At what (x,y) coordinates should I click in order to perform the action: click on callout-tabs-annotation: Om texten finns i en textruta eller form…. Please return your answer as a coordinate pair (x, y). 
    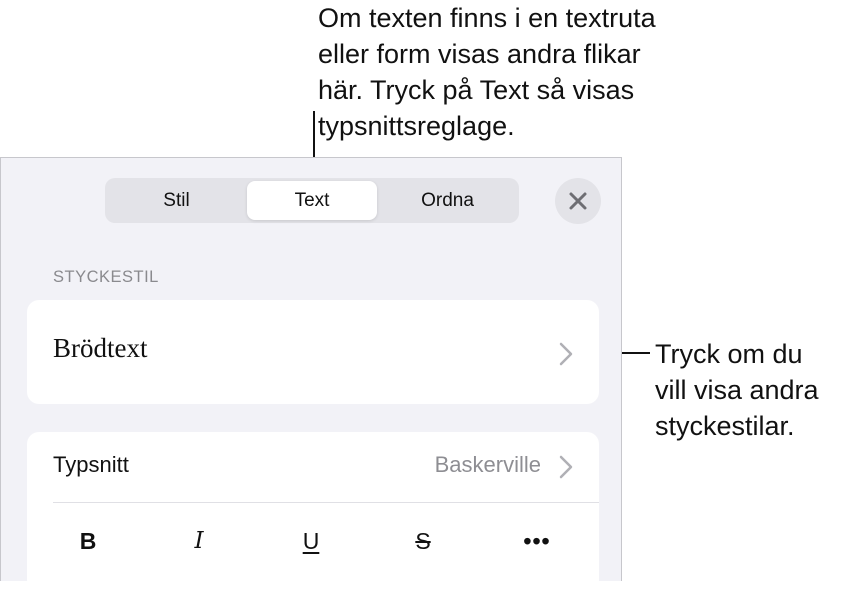
    Looking at the image, I should click on (487, 72).